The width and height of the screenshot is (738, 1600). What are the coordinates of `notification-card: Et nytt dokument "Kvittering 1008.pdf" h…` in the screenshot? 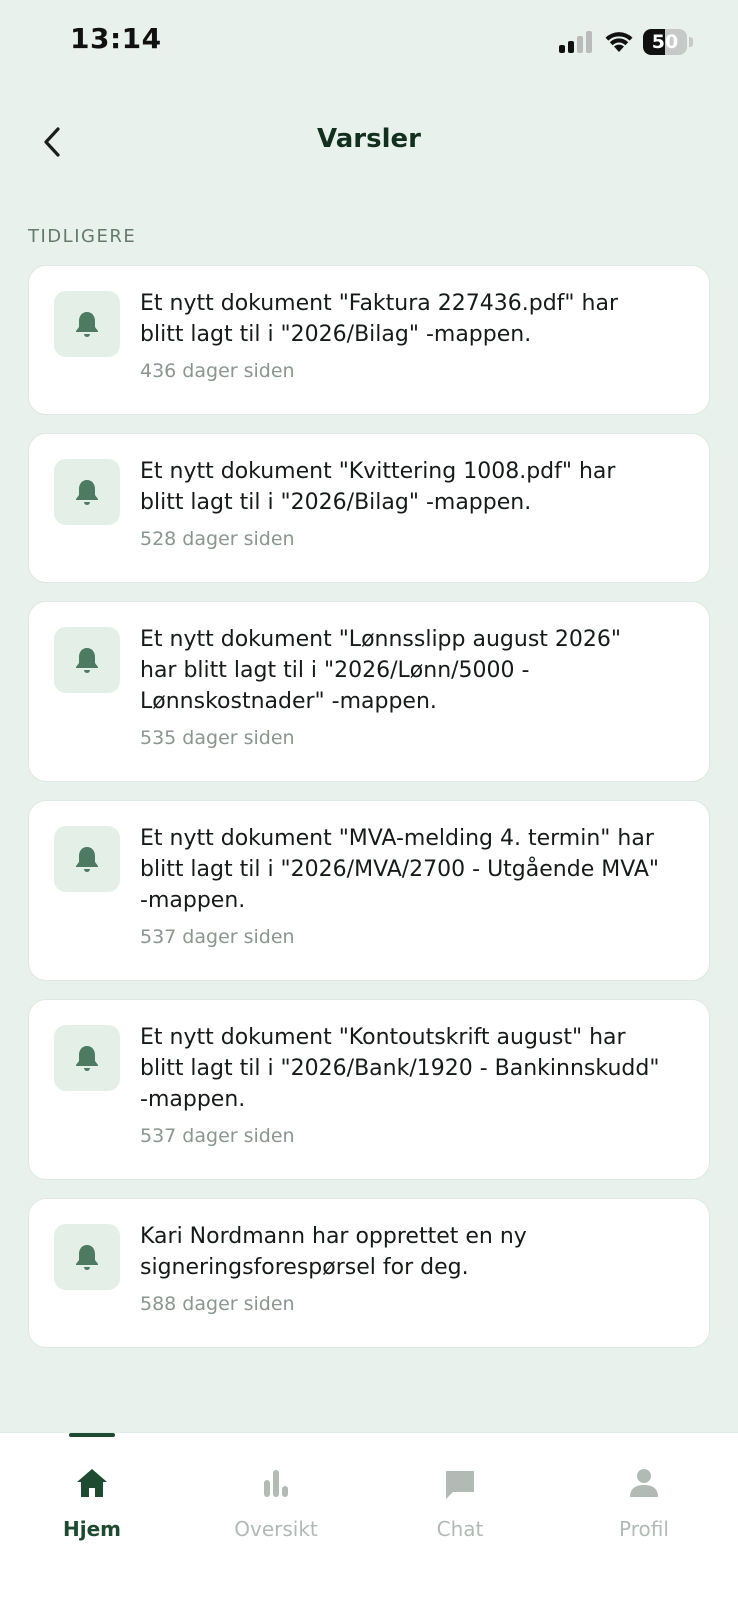 It's located at (369, 508).